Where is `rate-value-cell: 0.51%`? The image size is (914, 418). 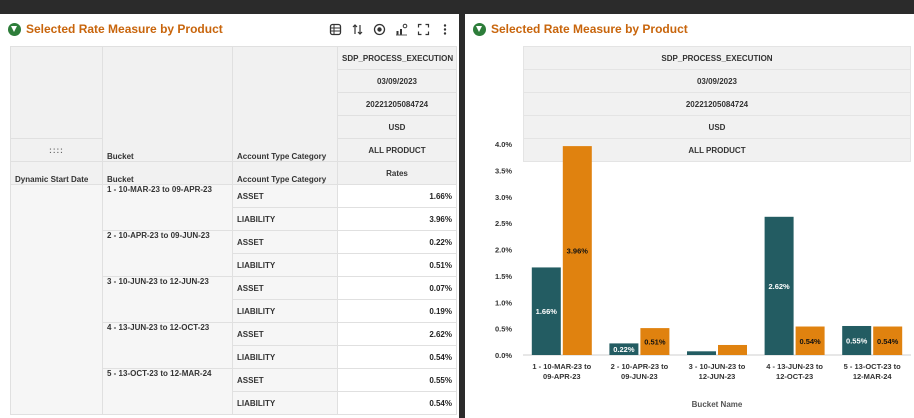 rate-value-cell: 0.51% is located at coordinates (397, 265).